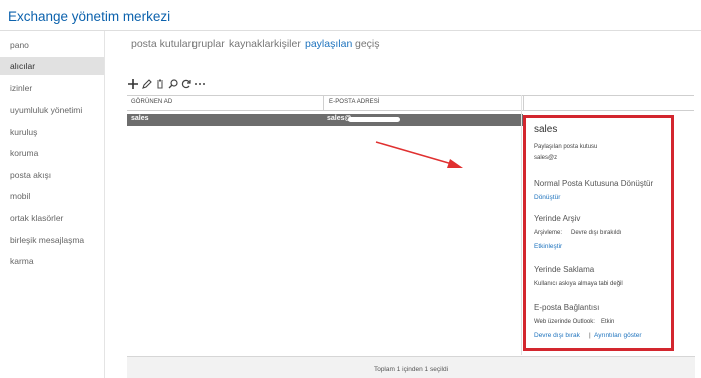 Image resolution: width=701 pixels, height=378 pixels. I want to click on mailbox-type: Paylaşılan posta kutusu, so click(566, 147).